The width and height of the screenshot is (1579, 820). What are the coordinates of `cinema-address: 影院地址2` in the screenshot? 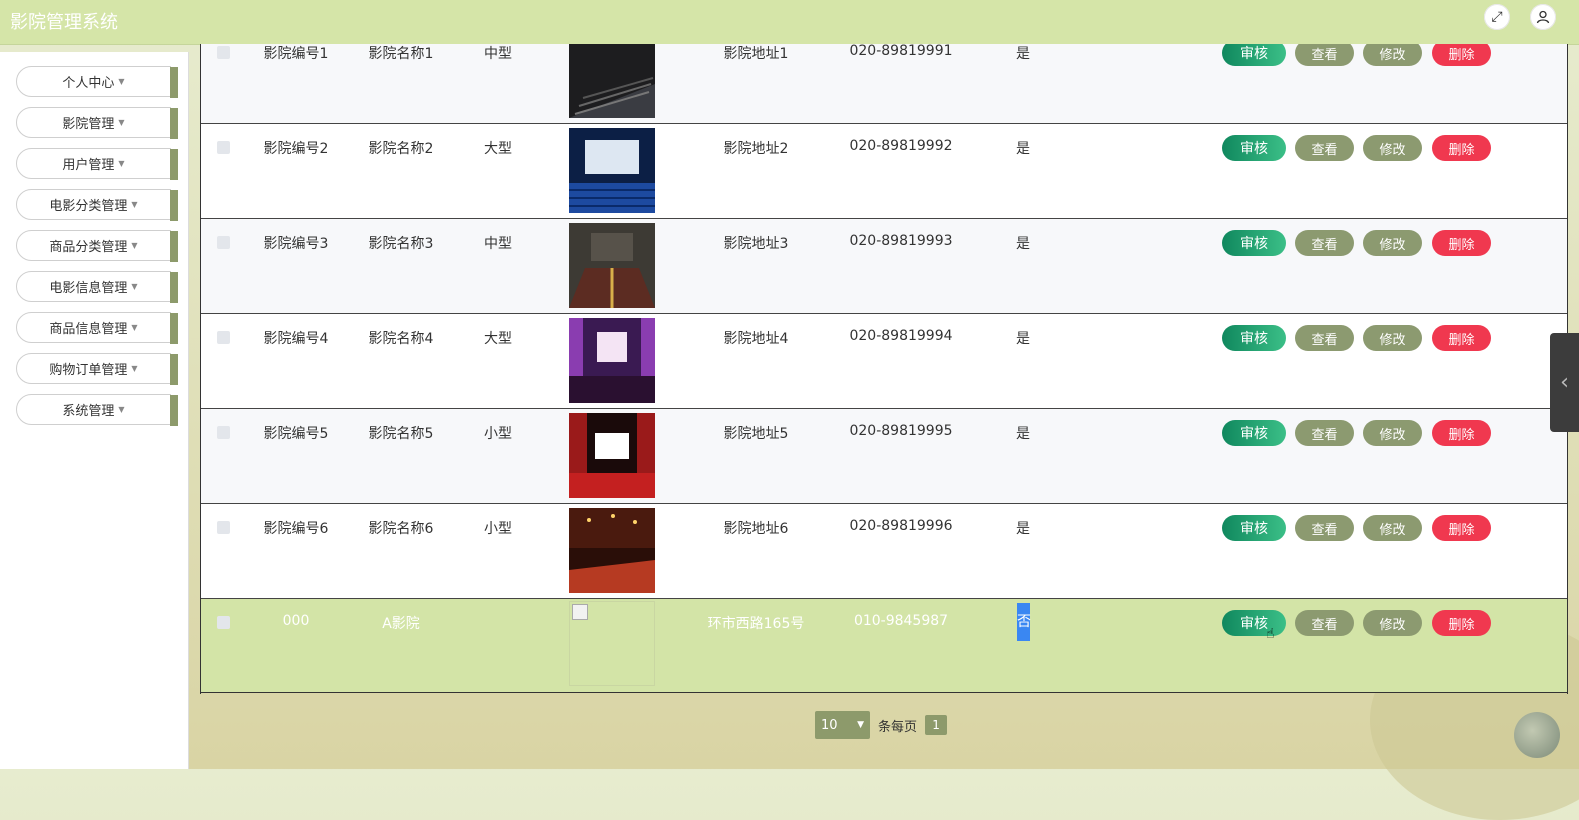 It's located at (756, 149).